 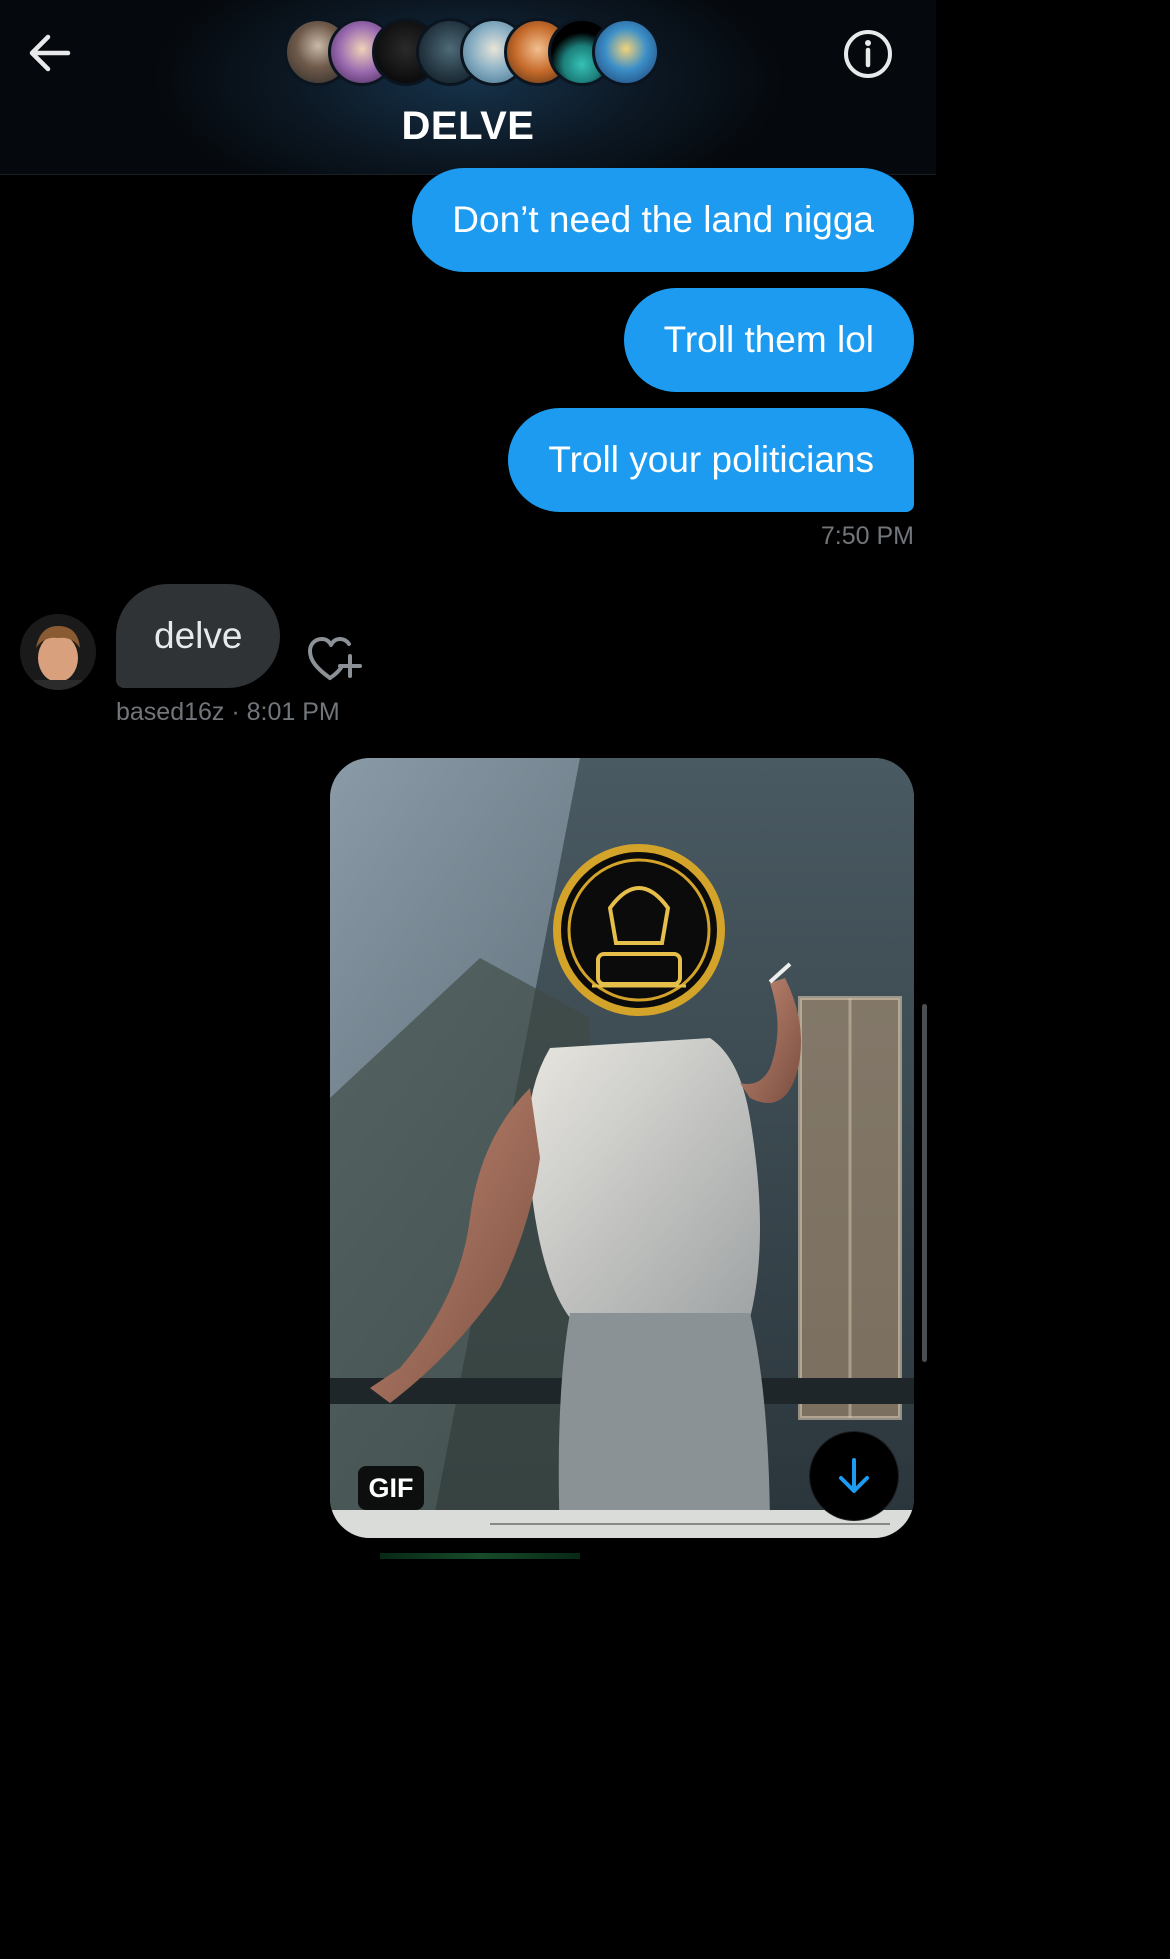 I want to click on compose-bar-edge, so click(x=480, y=1556).